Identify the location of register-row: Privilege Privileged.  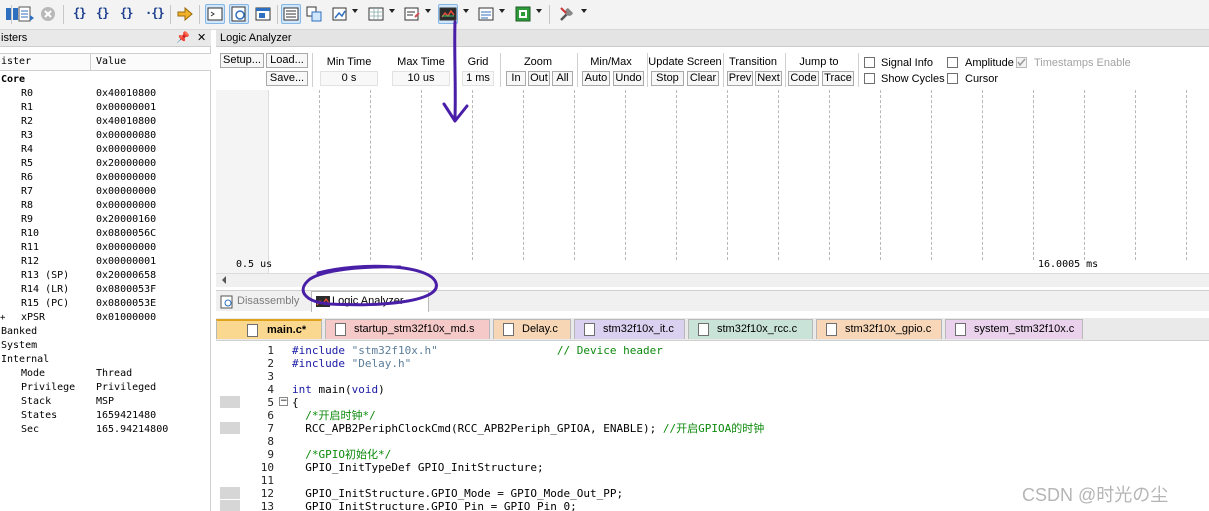
(105, 388).